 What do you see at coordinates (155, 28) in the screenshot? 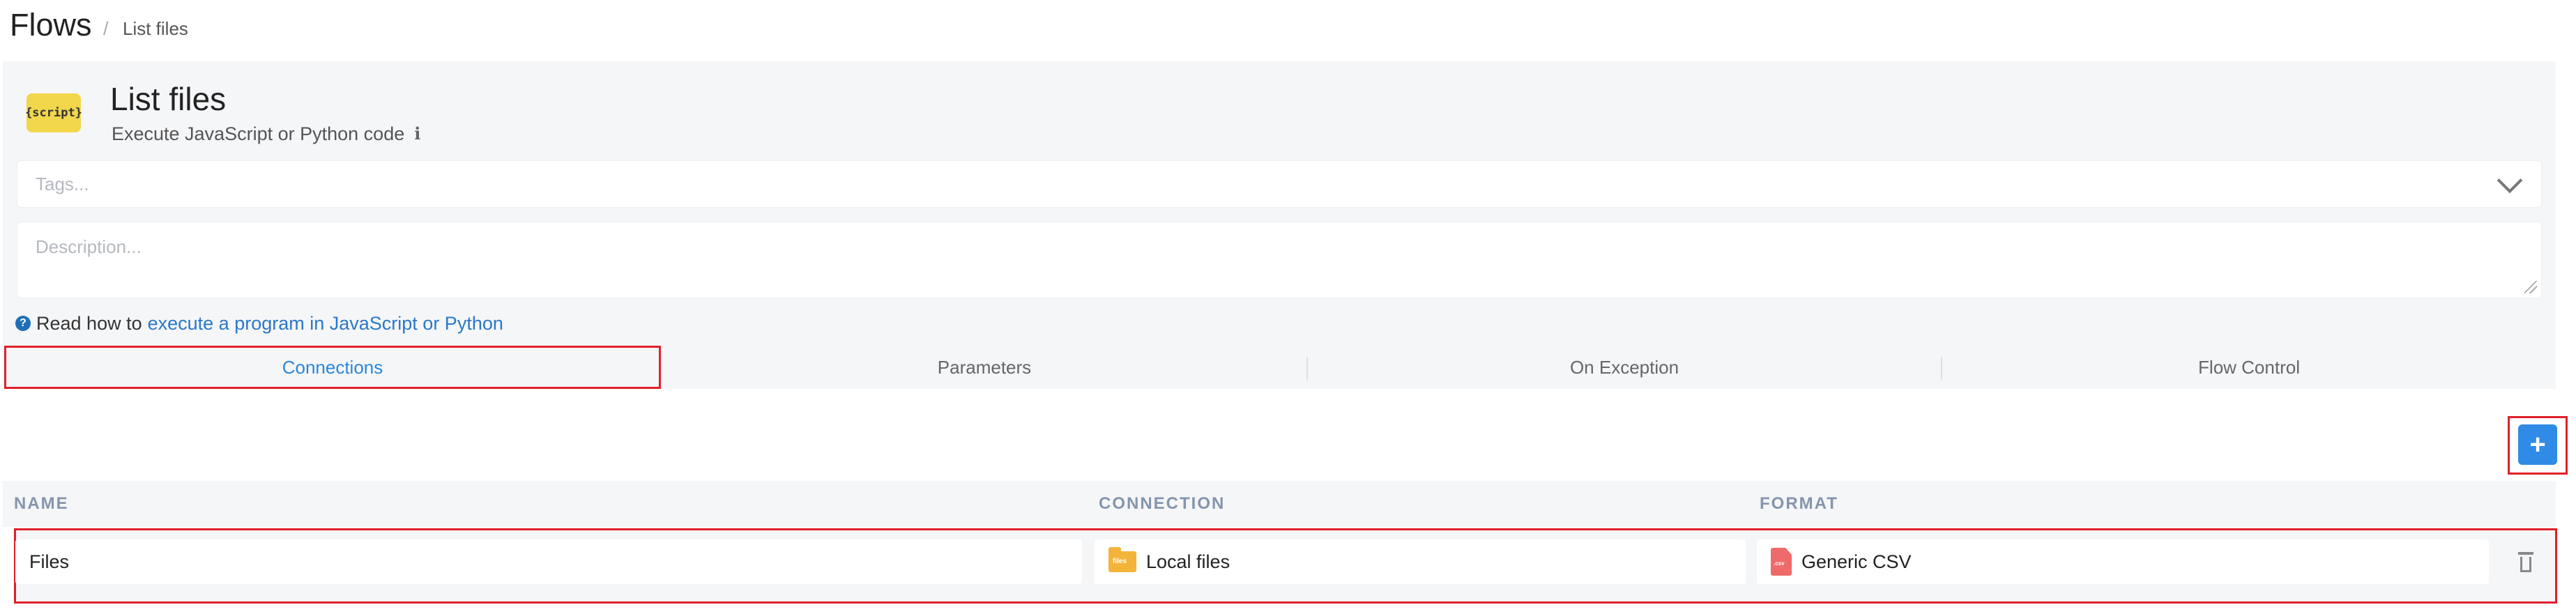
I see `breadcrumb-current: List files` at bounding box center [155, 28].